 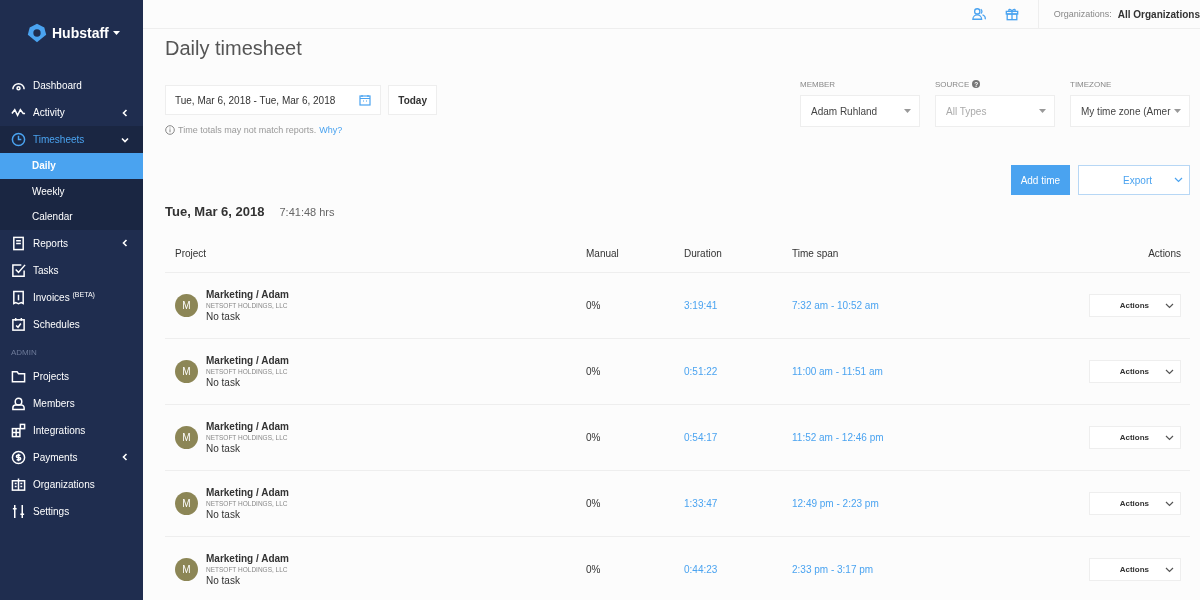 What do you see at coordinates (18, 270) in the screenshot?
I see `check-icon` at bounding box center [18, 270].